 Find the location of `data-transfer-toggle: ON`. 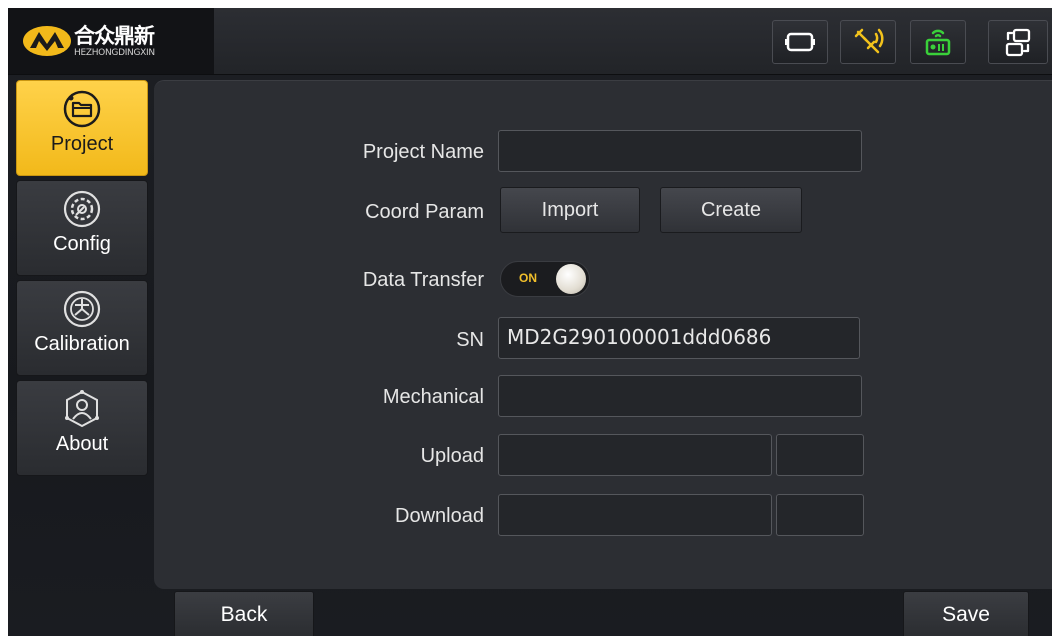

data-transfer-toggle: ON is located at coordinates (545, 279).